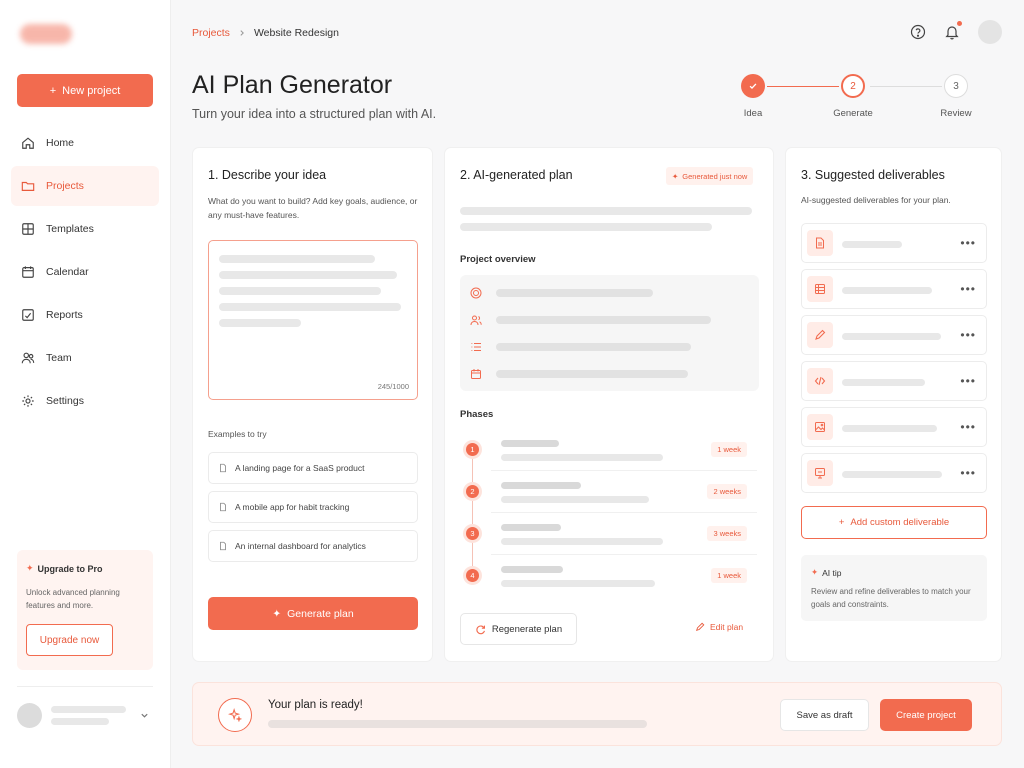  What do you see at coordinates (393, 386) in the screenshot?
I see `character-count: 245/1000` at bounding box center [393, 386].